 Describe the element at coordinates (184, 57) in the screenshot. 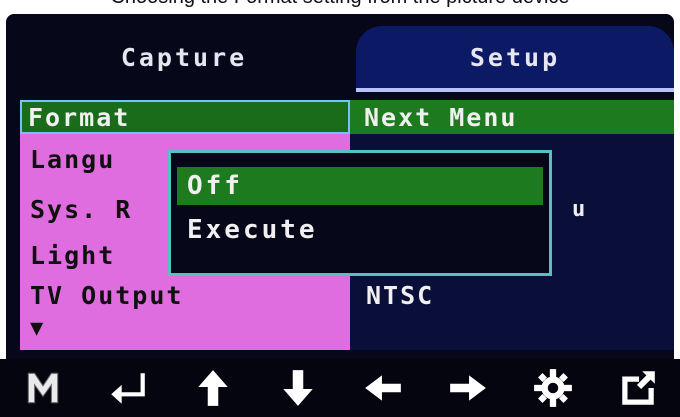

I see `tab-capture: Capture` at that location.